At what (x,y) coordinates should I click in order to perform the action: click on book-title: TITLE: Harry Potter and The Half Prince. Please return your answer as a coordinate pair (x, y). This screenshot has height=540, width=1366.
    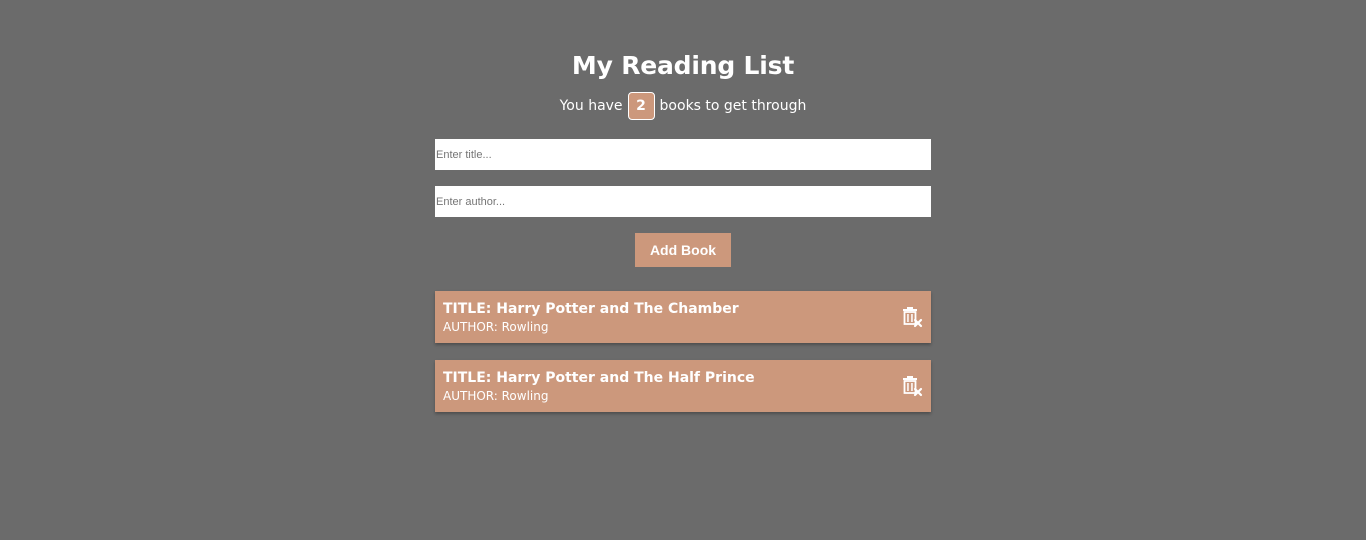
    Looking at the image, I should click on (599, 378).